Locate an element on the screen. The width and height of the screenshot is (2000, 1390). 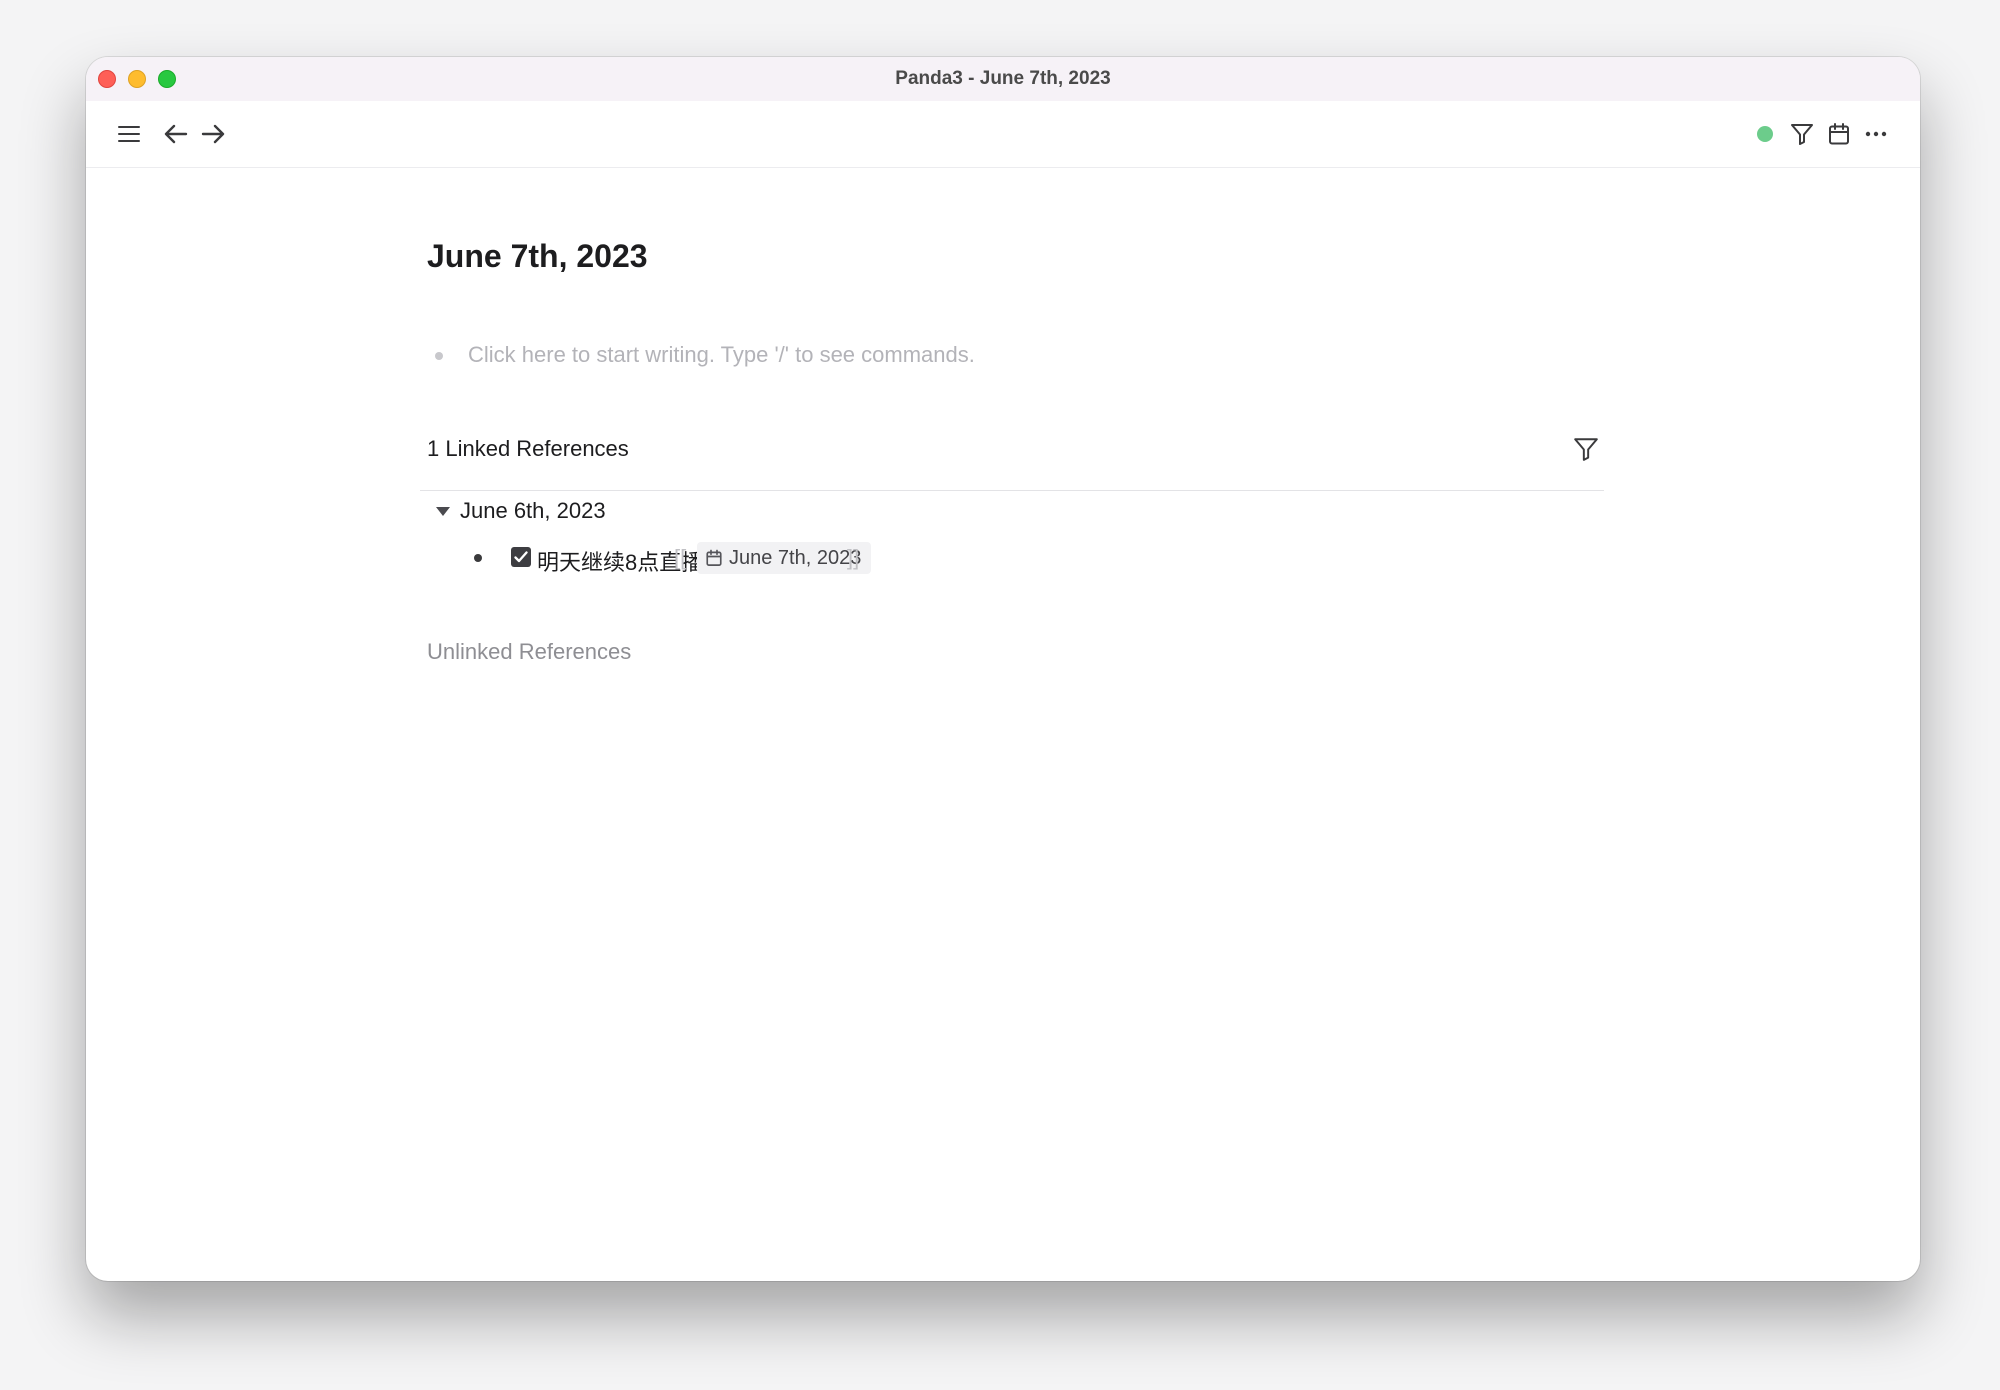
page-reference-text: June 7th, 2023 is located at coordinates (795, 557).